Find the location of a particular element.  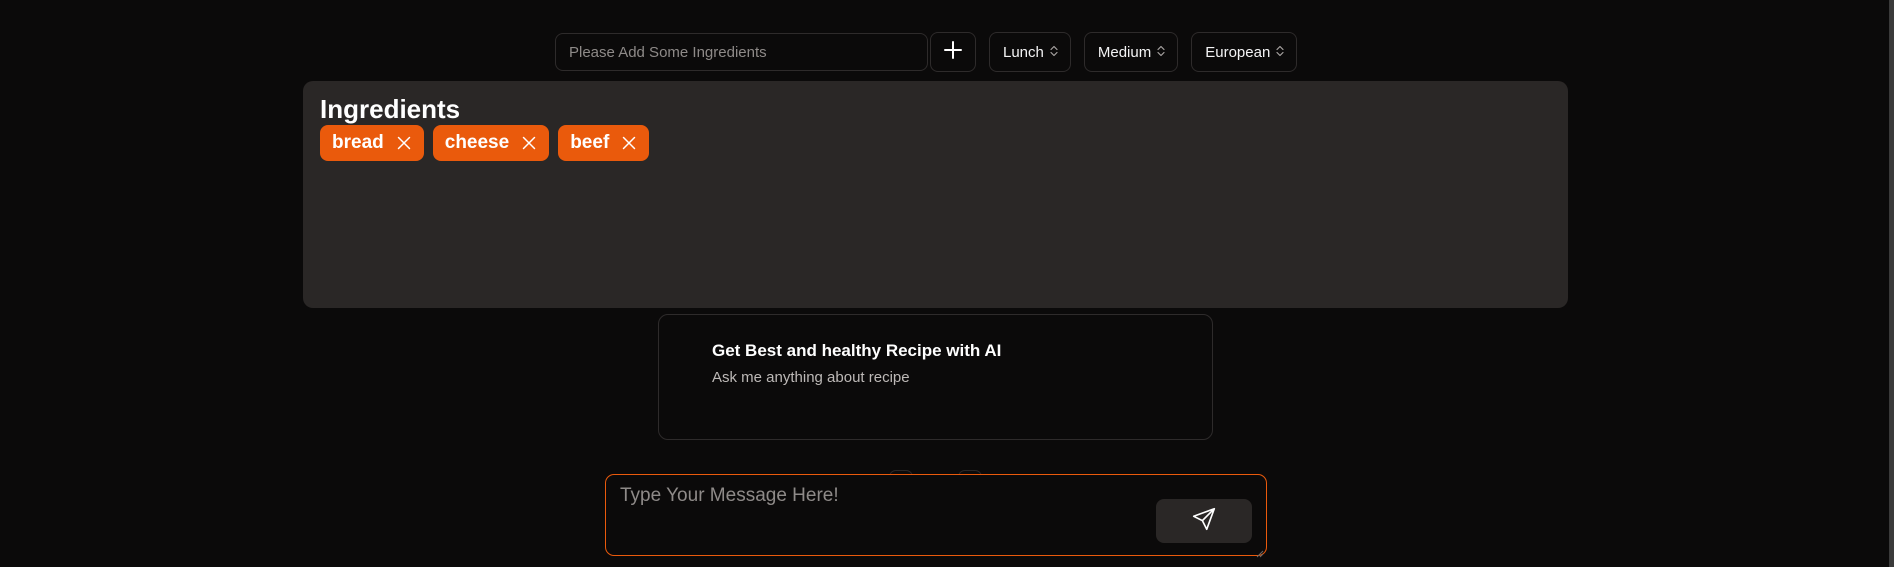

ingredient-input is located at coordinates (741, 52).